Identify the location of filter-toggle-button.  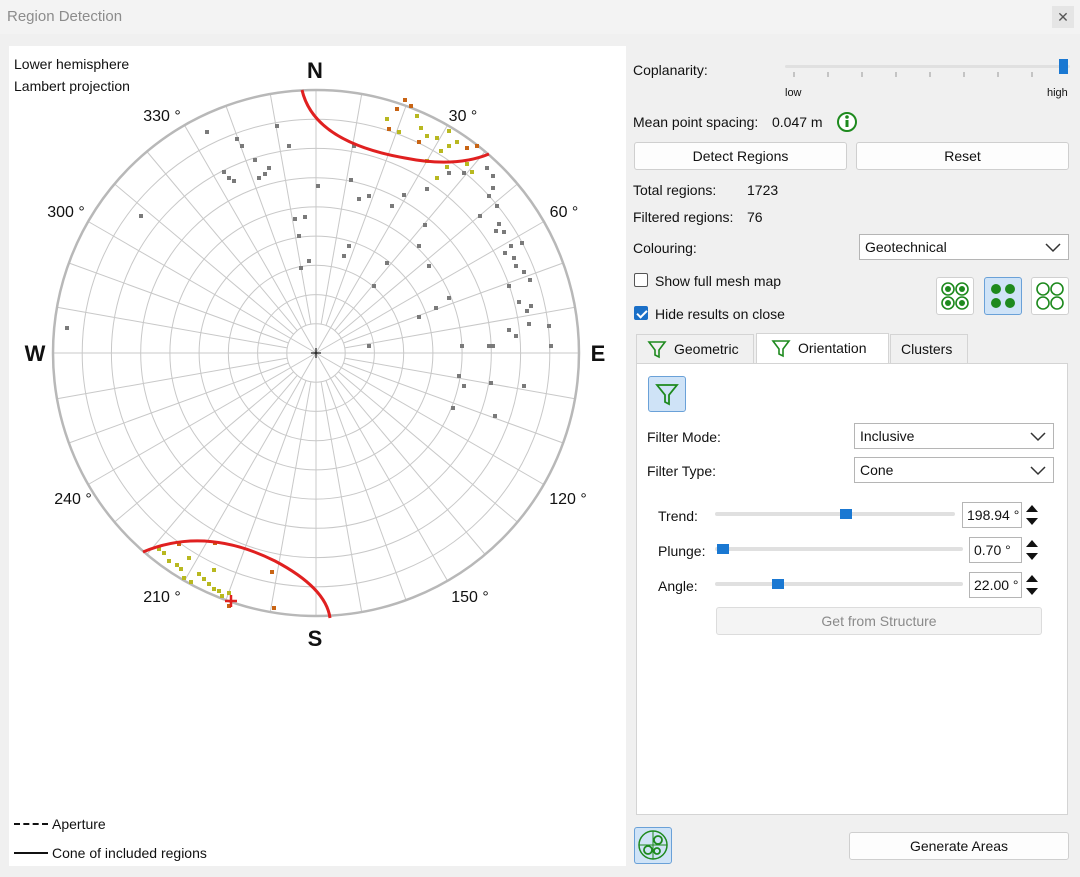
(667, 394).